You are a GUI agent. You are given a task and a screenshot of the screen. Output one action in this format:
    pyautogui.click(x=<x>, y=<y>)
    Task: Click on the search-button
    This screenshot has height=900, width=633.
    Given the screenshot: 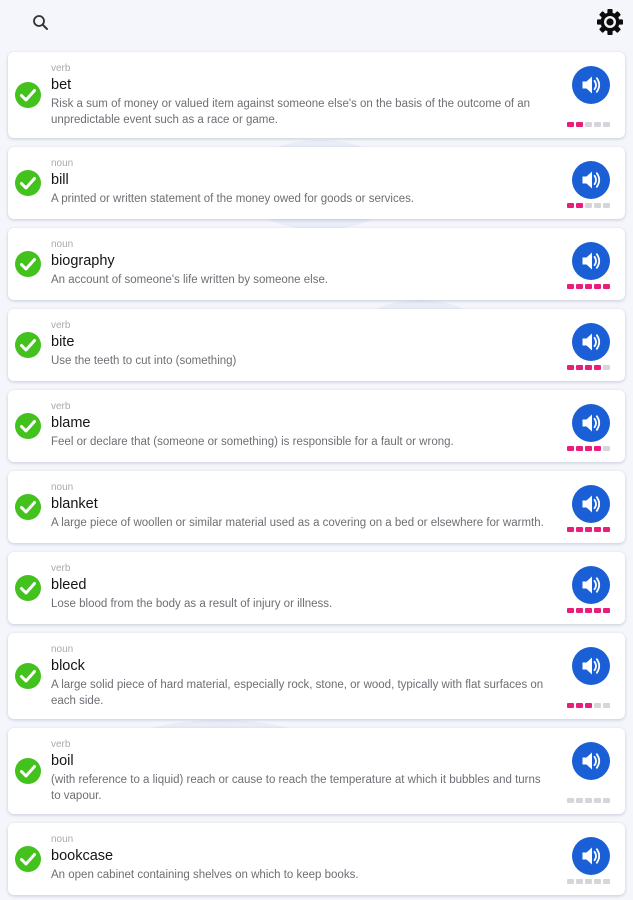 What is the action you would take?
    pyautogui.click(x=41, y=23)
    